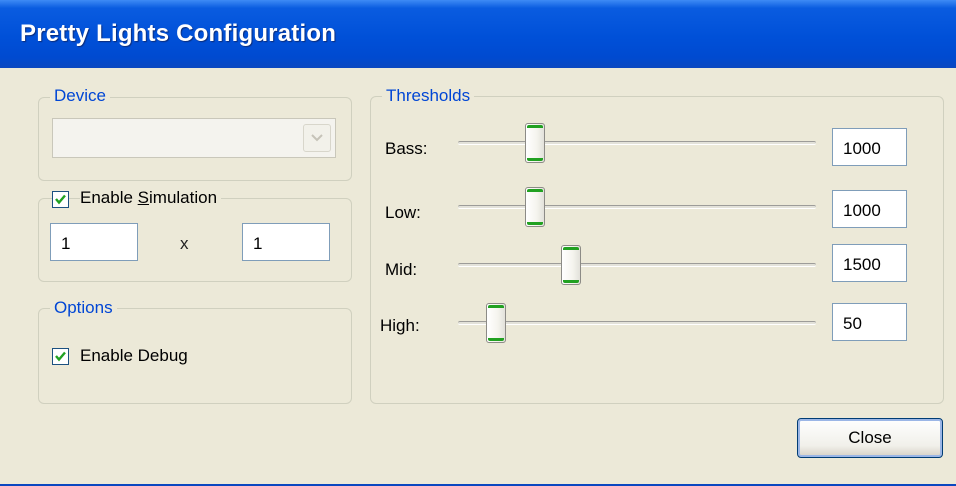  I want to click on mid-slider-thumb, so click(571, 265).